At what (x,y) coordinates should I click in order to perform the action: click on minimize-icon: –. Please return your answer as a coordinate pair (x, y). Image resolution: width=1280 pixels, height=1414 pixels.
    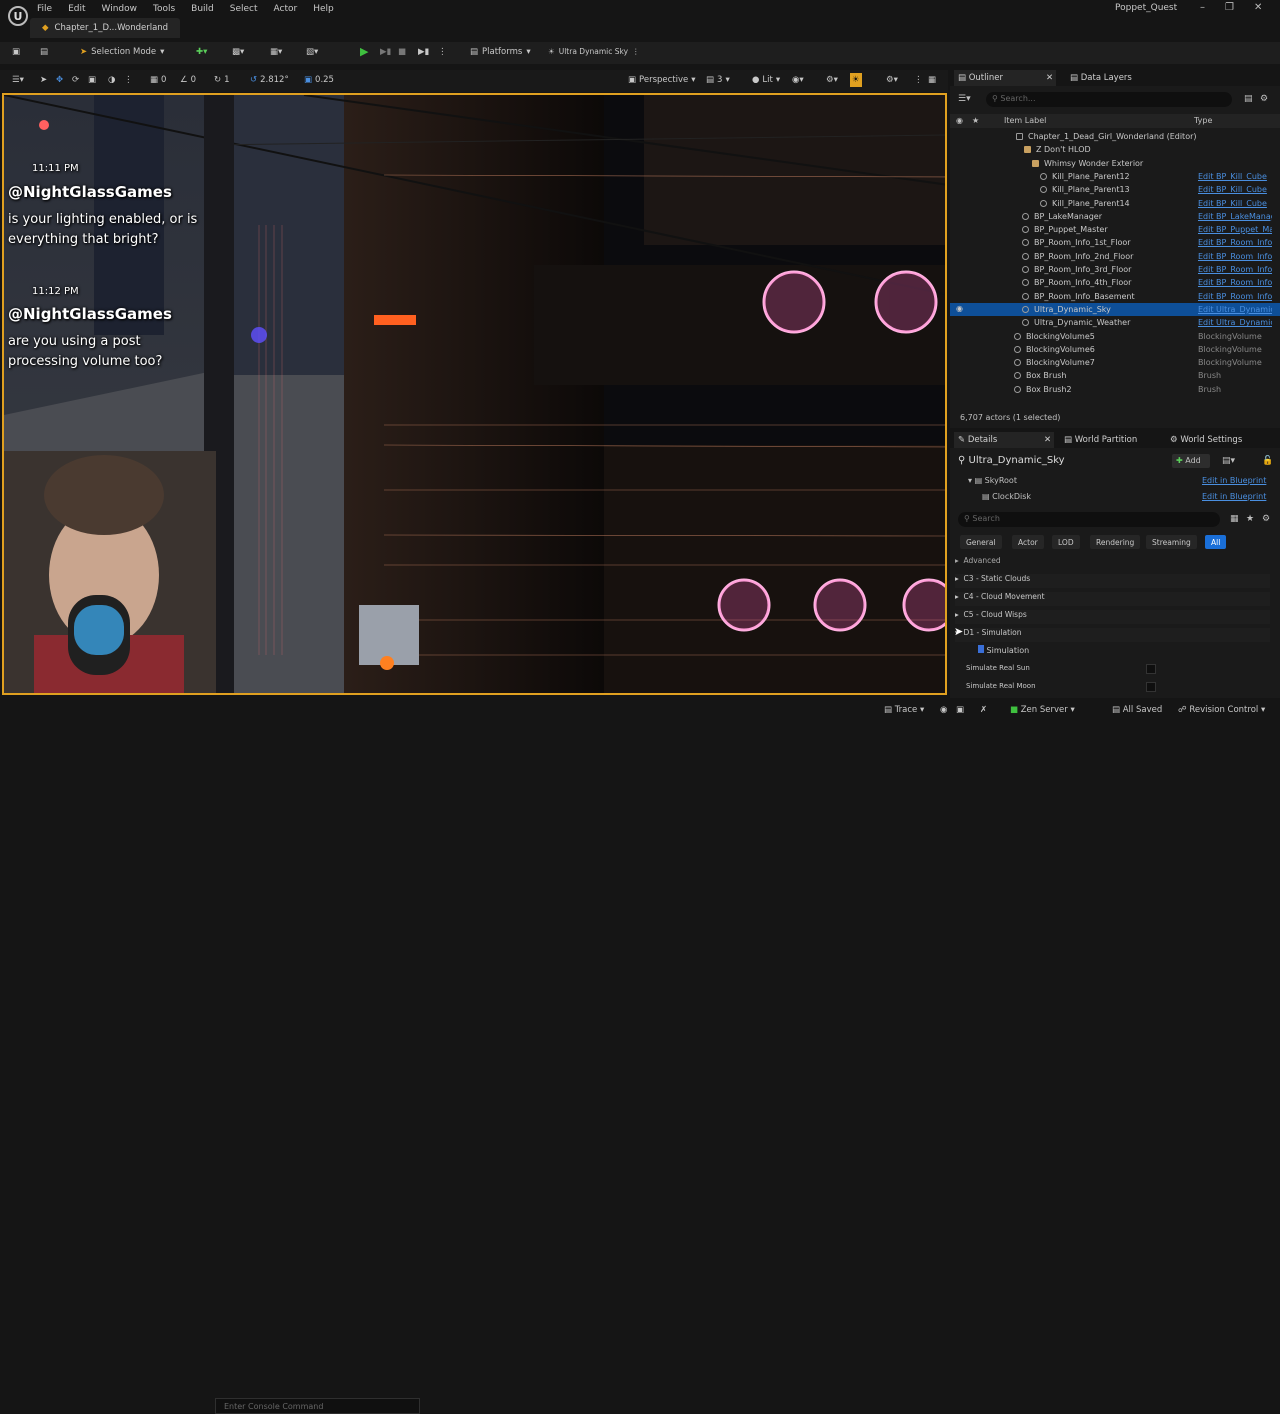
    Looking at the image, I should click on (1202, 7).